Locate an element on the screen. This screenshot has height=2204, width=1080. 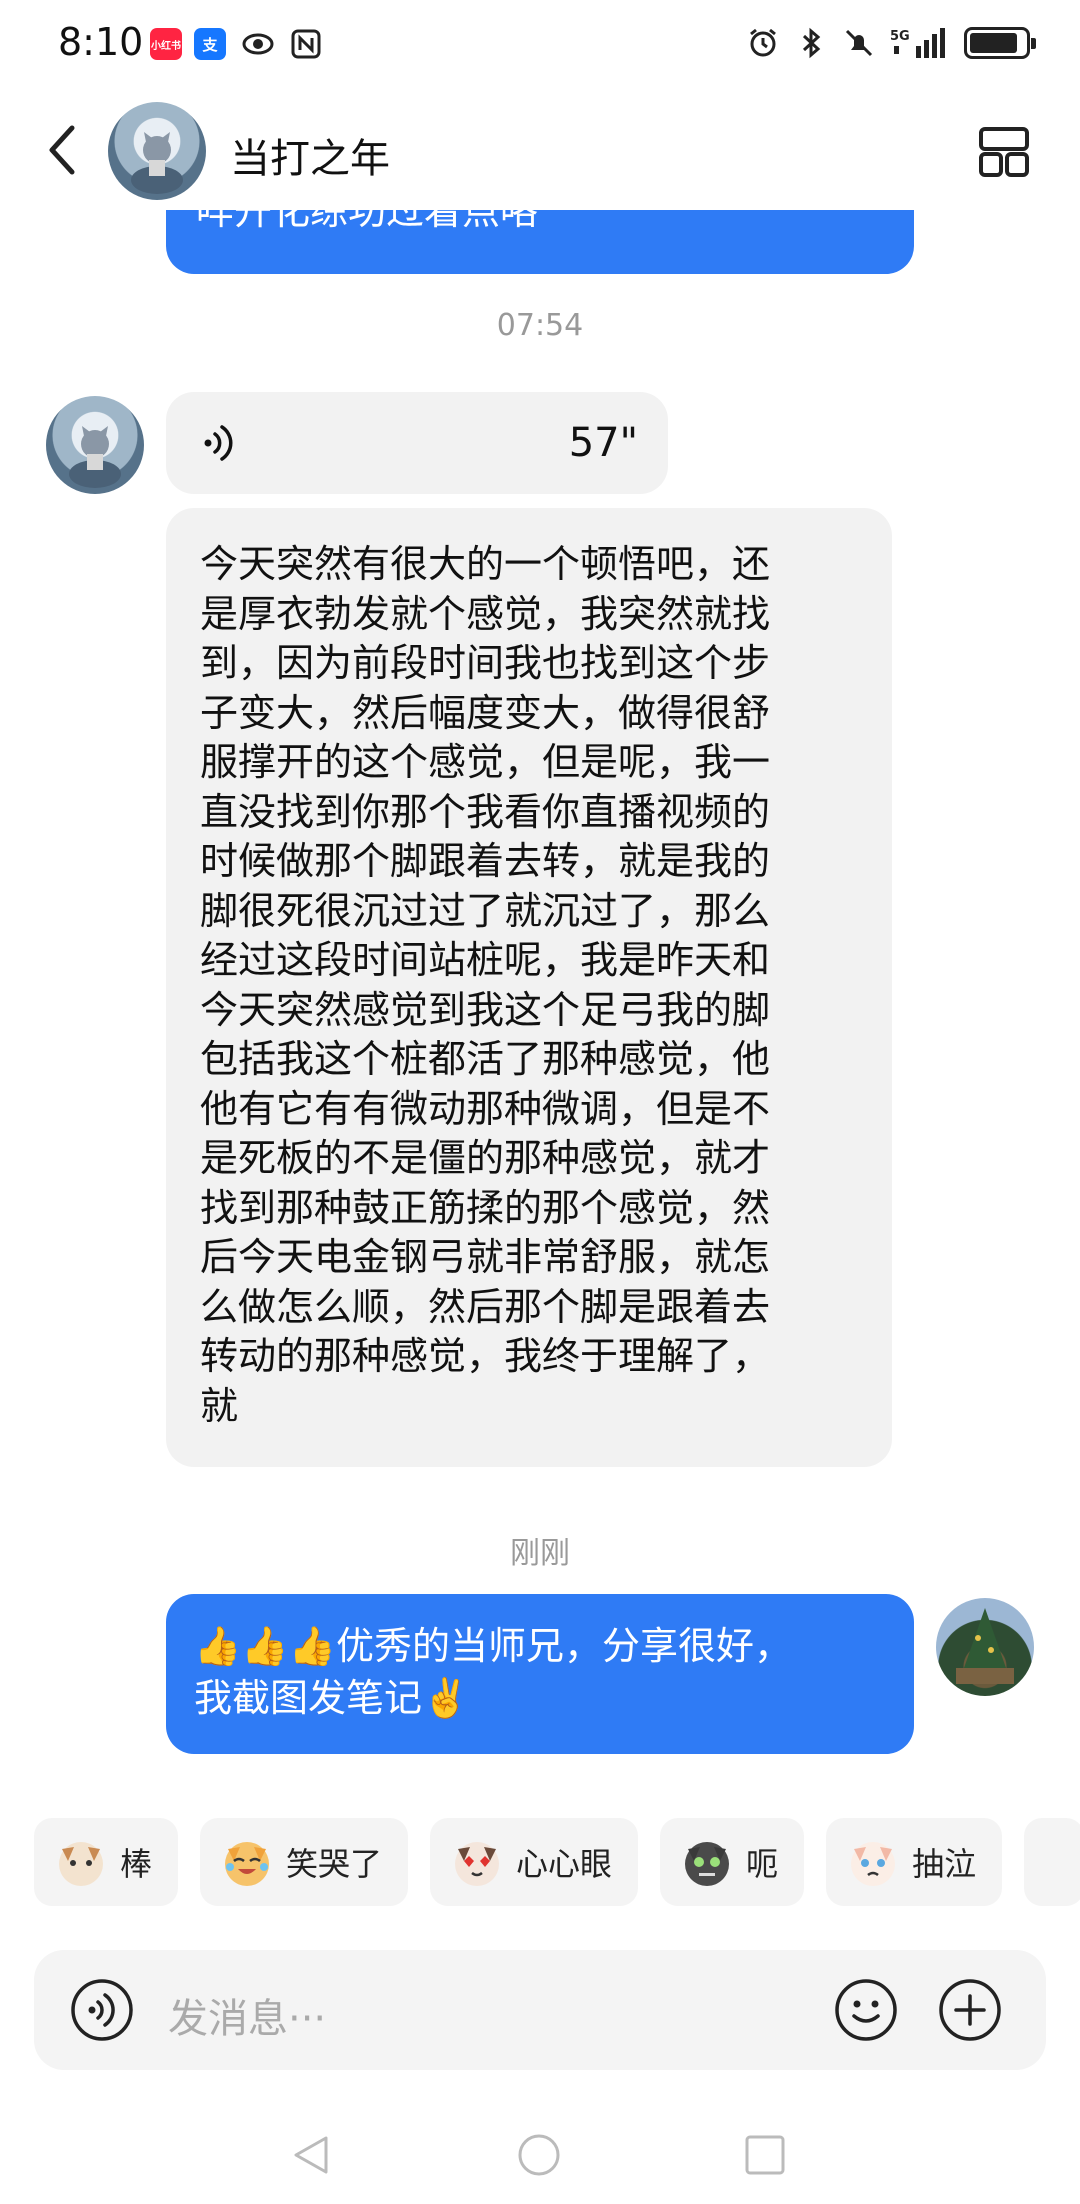
status-bar: 8:10 小红书 支 5G is located at coordinates (540, 45).